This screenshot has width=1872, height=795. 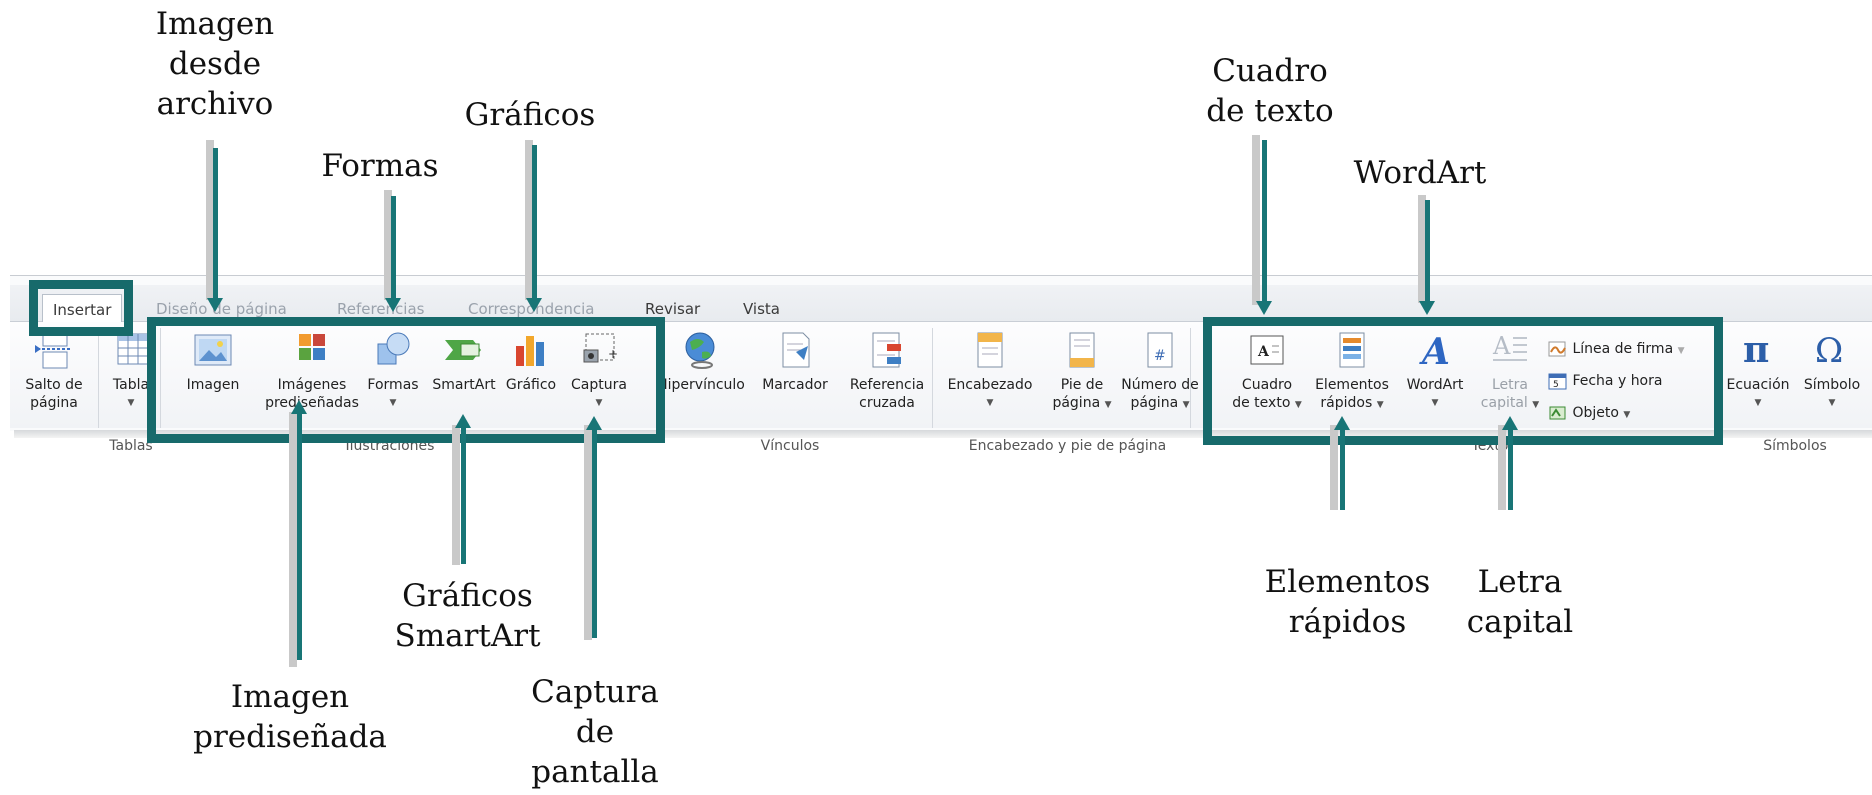 I want to click on tab-vista: Vista, so click(x=761, y=309).